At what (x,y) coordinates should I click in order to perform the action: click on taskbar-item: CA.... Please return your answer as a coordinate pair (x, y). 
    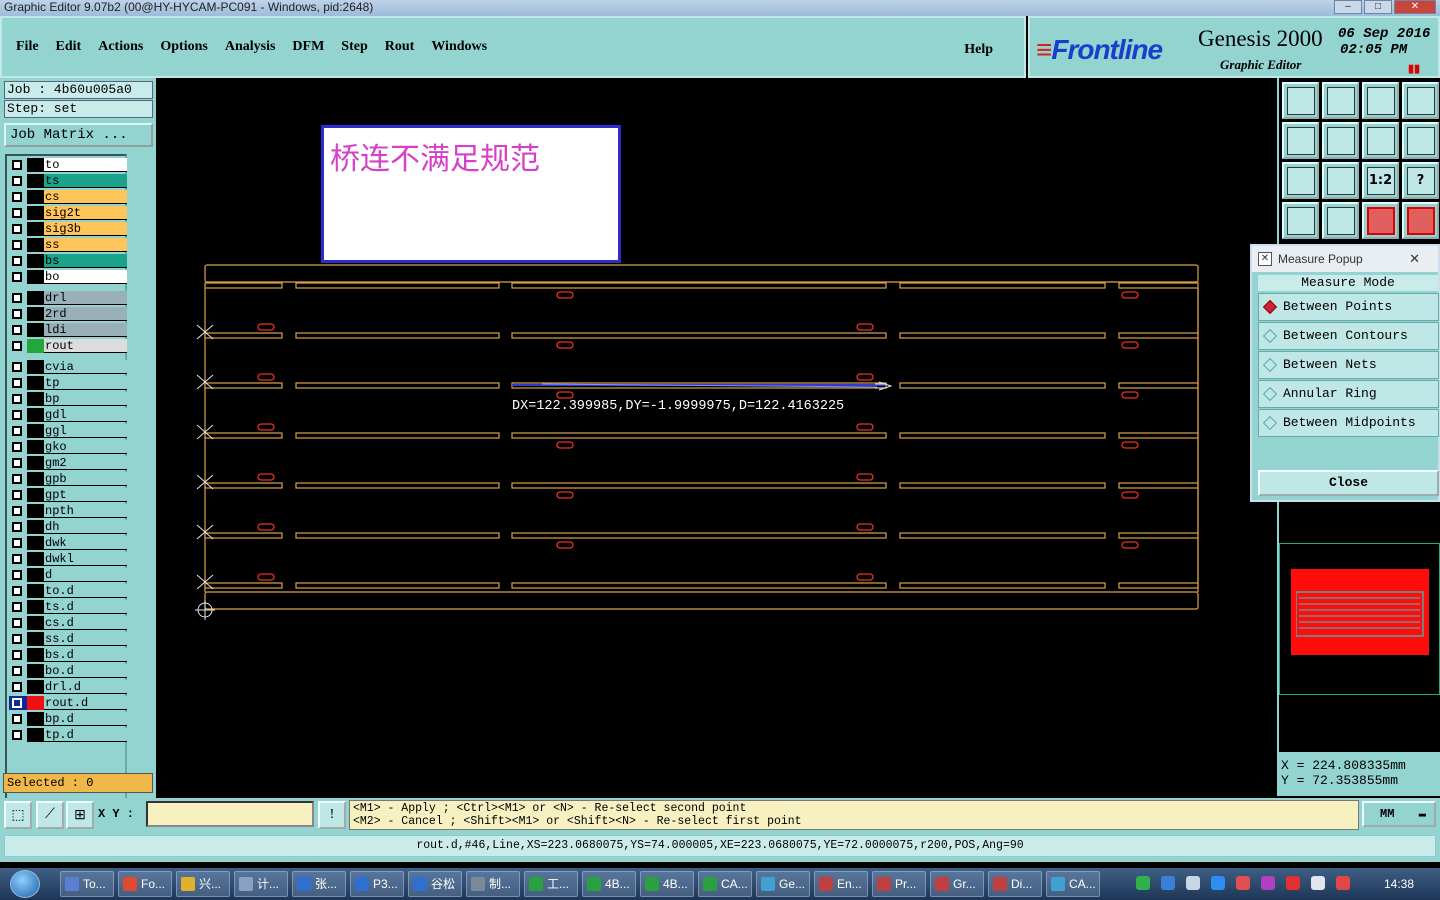
    Looking at the image, I should click on (1073, 884).